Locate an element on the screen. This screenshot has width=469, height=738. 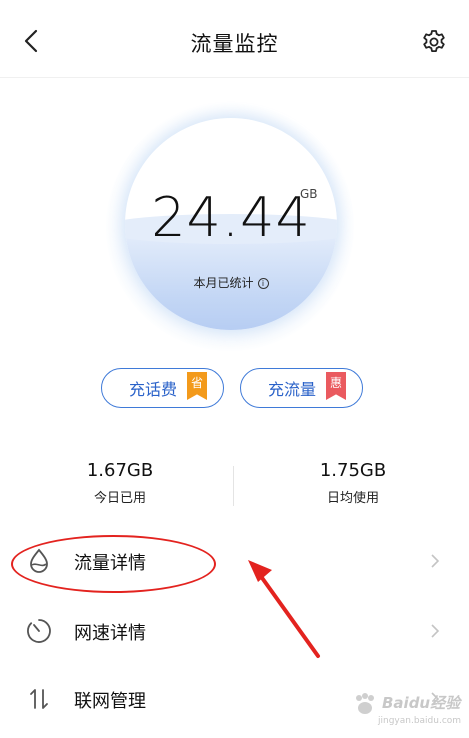
daily-average-label: 日均使用 is located at coordinates (352, 498).